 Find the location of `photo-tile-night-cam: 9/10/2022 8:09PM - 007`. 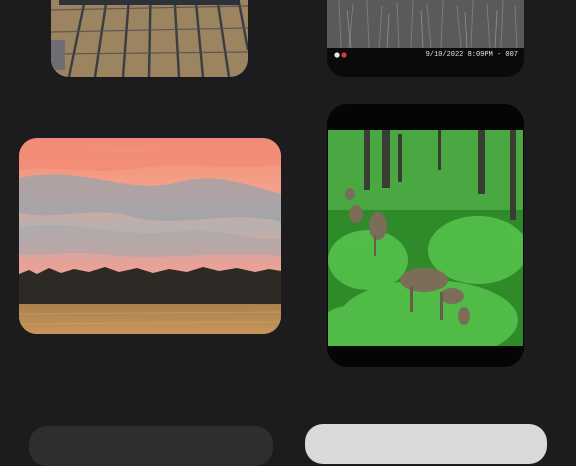

photo-tile-night-cam: 9/10/2022 8:09PM - 007 is located at coordinates (425, 38).